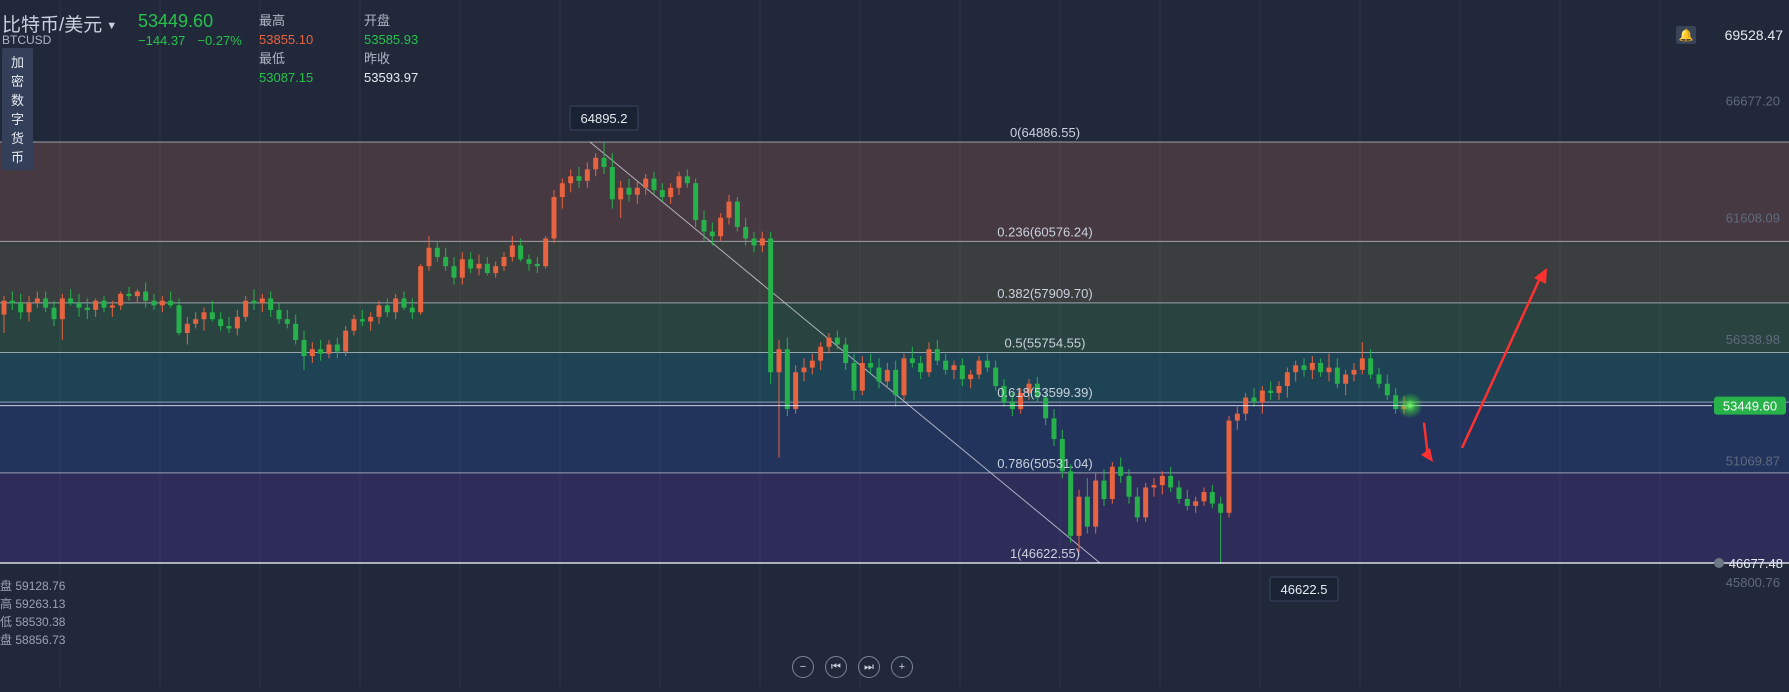 The width and height of the screenshot is (1789, 692). Describe the element at coordinates (1686, 35) in the screenshot. I see `bell-icon: 🔔` at that location.